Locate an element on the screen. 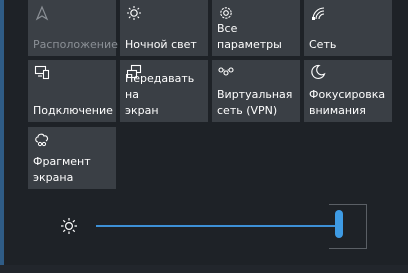 The image size is (408, 273). tile-focus-assist: Фокусировка внимания is located at coordinates (348, 91).